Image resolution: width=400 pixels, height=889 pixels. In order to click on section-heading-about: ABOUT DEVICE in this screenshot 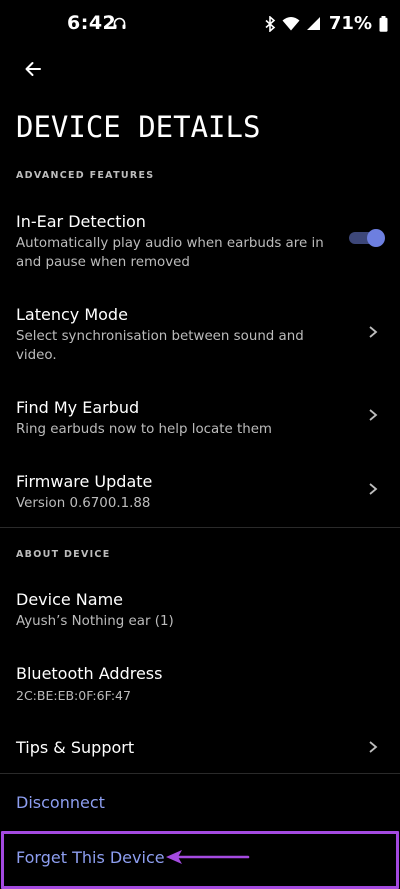, I will do `click(63, 554)`.